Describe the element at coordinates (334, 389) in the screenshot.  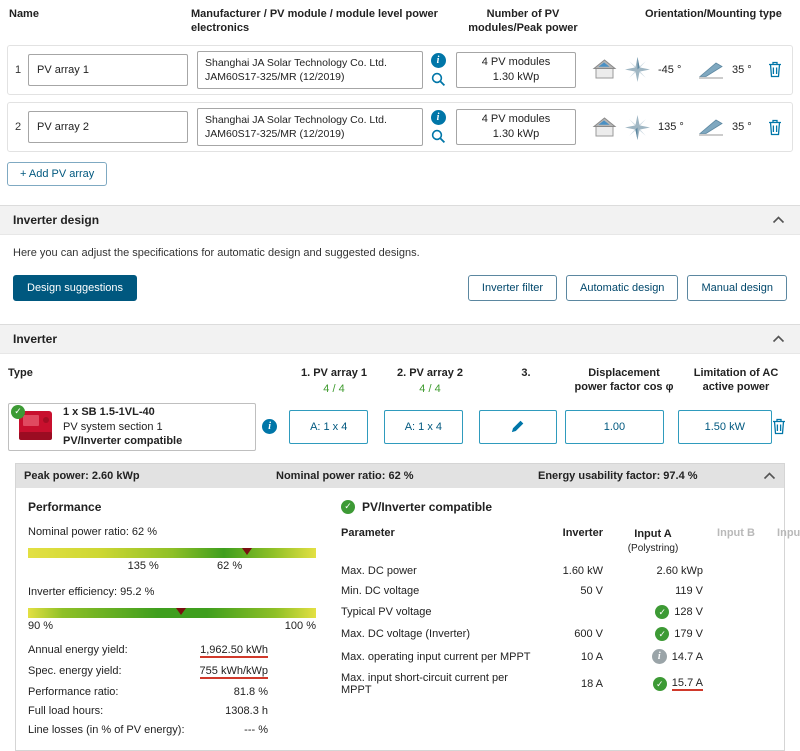
I see `array1-count: 4 / 4` at that location.